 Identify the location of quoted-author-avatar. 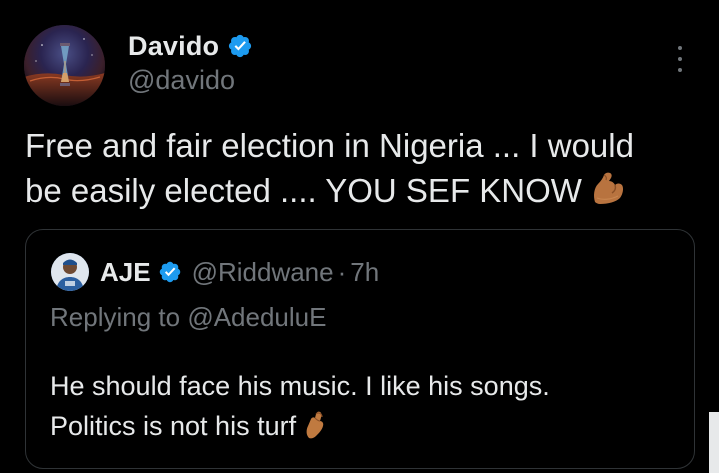
(70, 272).